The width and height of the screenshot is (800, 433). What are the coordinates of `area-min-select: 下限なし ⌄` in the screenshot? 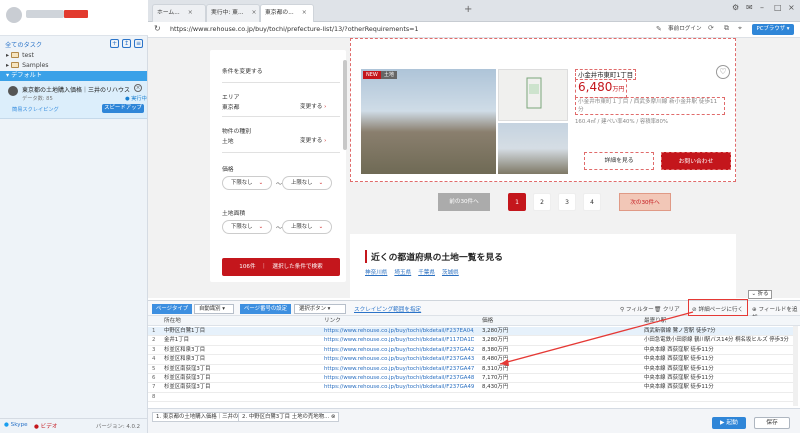 It's located at (247, 227).